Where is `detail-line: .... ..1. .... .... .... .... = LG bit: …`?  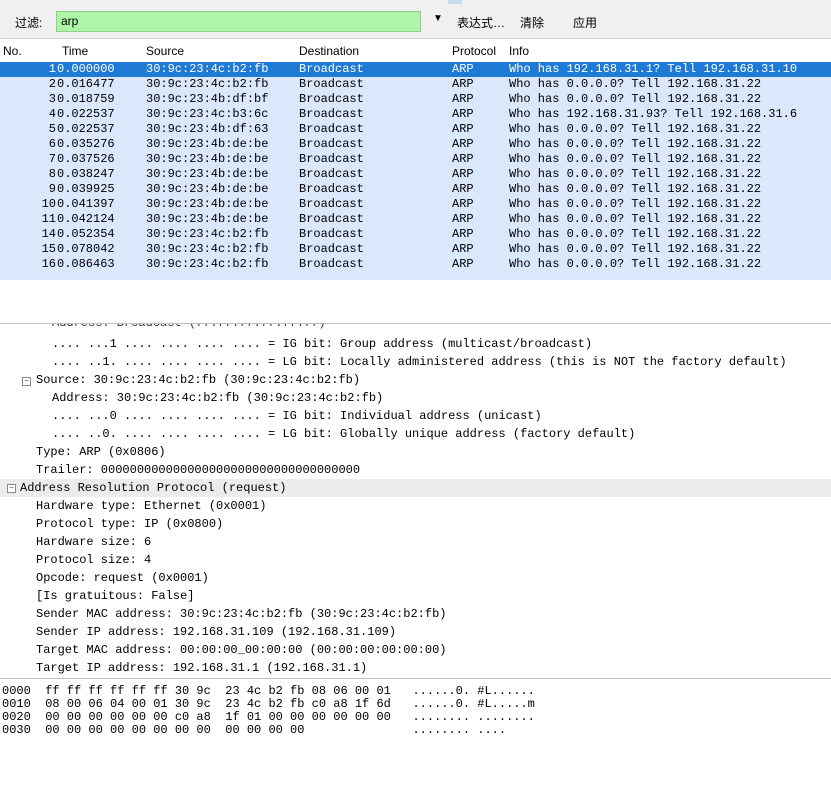 detail-line: .... ..1. .... .... .... .... = LG bit: … is located at coordinates (419, 362).